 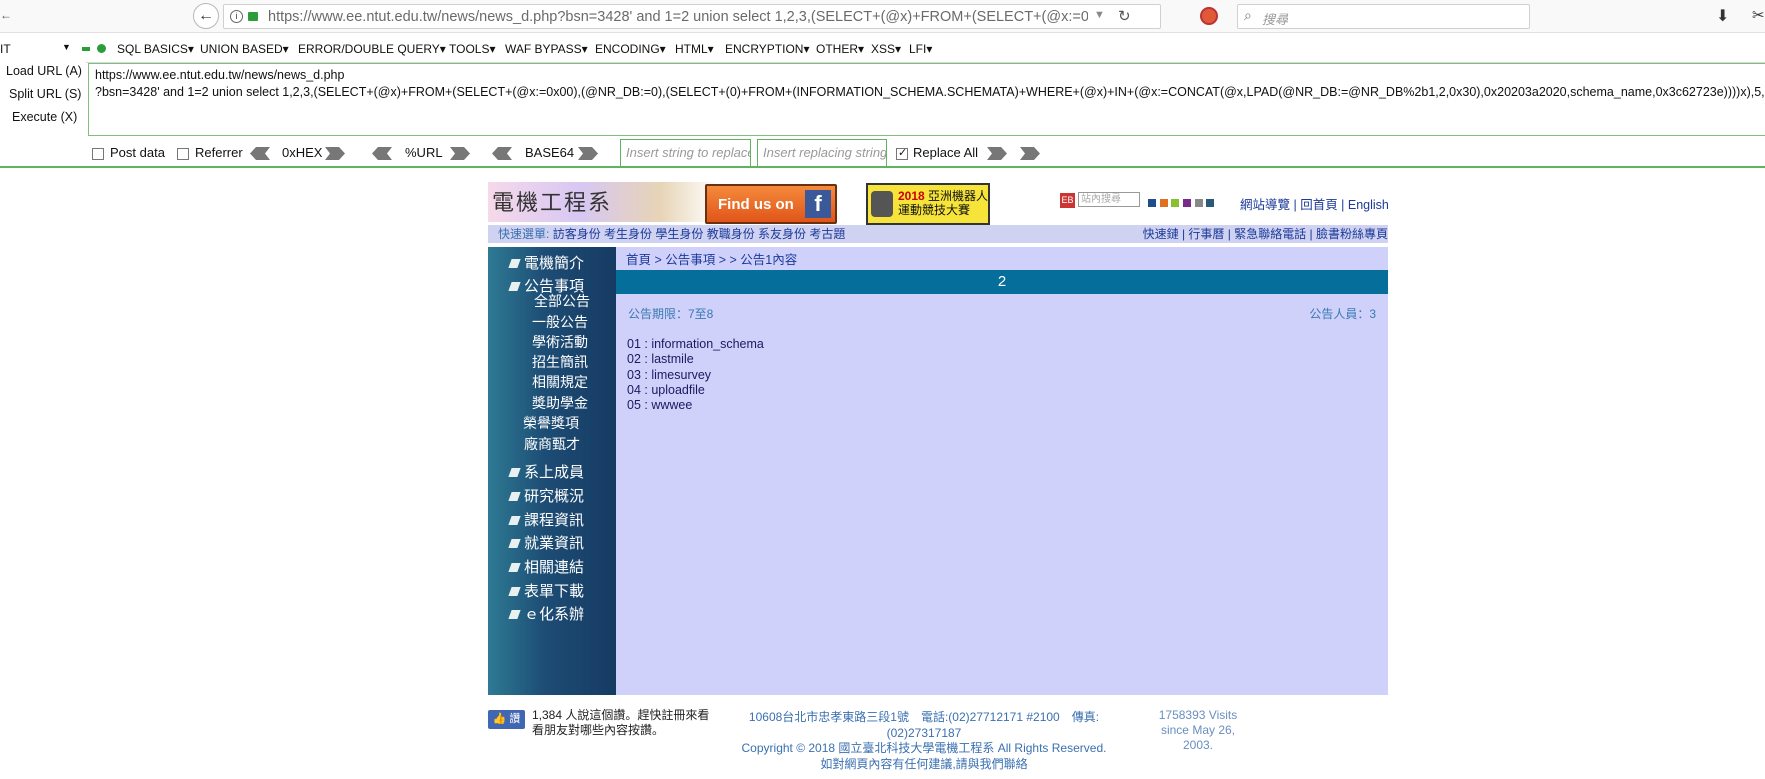 I want to click on robot-icon, so click(x=882, y=204).